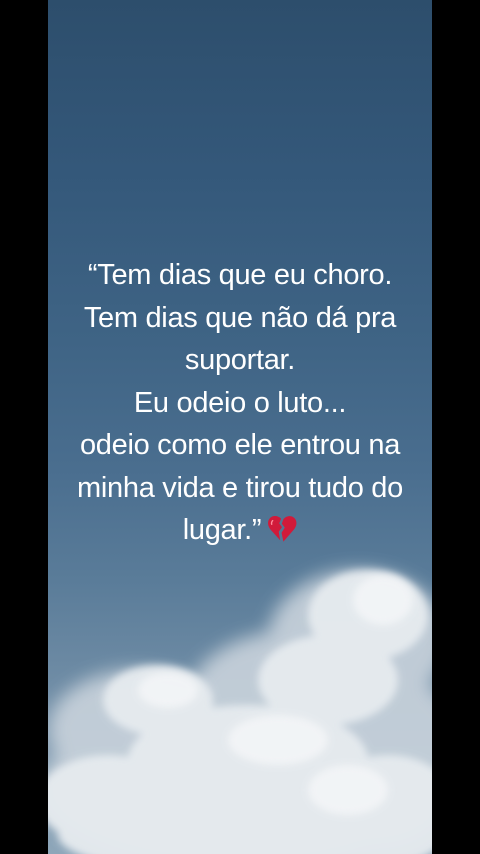  I want to click on caption-line: odeio como ele entrou na, so click(240, 445).